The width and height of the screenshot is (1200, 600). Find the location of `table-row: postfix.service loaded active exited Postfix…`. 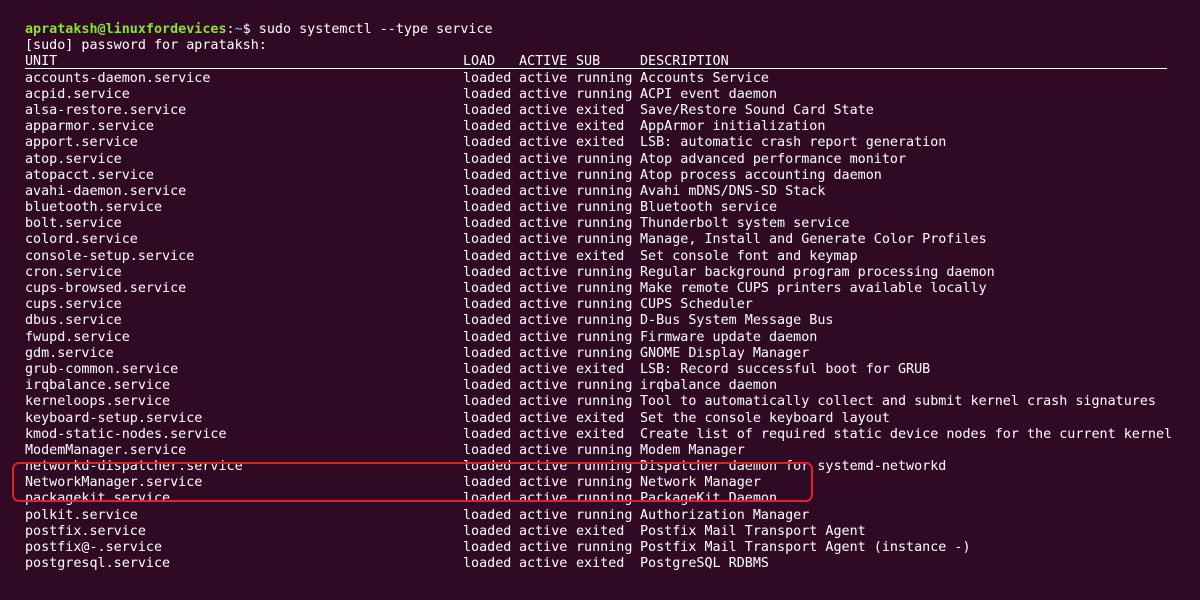

table-row: postfix.service loaded active exited Postfix… is located at coordinates (612, 532).